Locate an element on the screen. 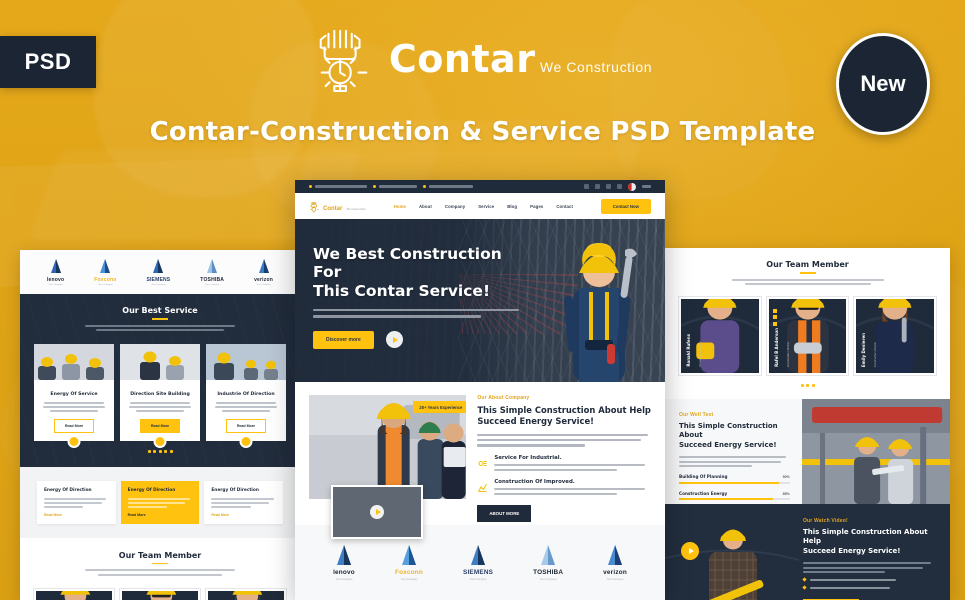 The image size is (965, 600). service-badge-icon is located at coordinates (160, 442).